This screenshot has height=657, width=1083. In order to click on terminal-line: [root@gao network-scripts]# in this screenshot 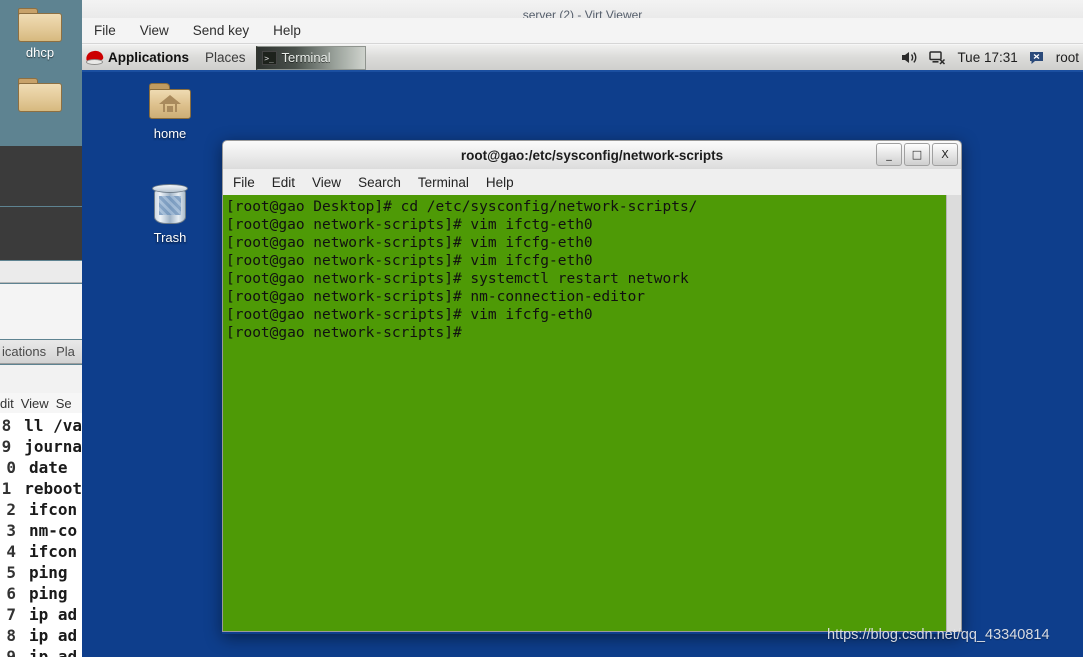, I will do `click(344, 333)`.